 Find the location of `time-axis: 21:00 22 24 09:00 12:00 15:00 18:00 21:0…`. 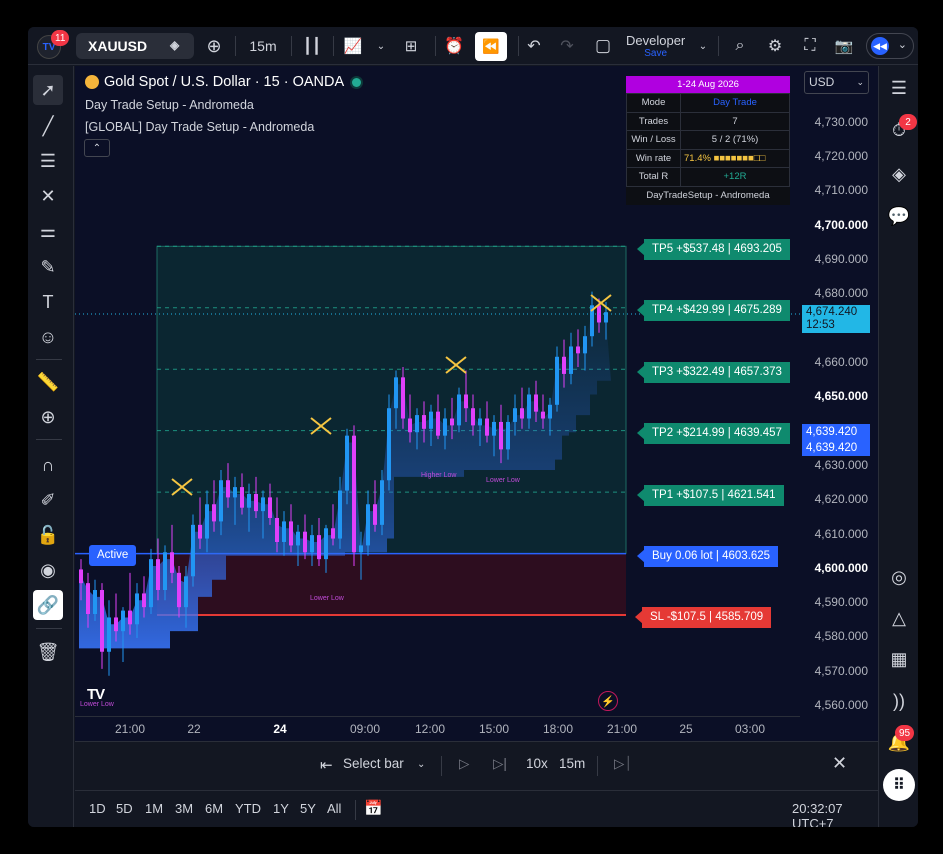

time-axis: 21:00 22 24 09:00 12:00 15:00 18:00 21:0… is located at coordinates (437, 728).